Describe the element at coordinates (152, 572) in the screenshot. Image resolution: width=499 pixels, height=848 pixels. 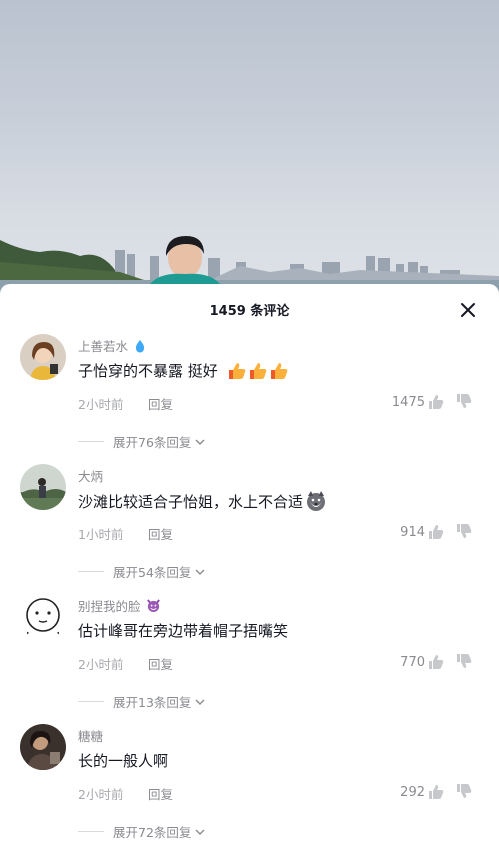
I see `expand-replies-label: 展开54条回复` at that location.